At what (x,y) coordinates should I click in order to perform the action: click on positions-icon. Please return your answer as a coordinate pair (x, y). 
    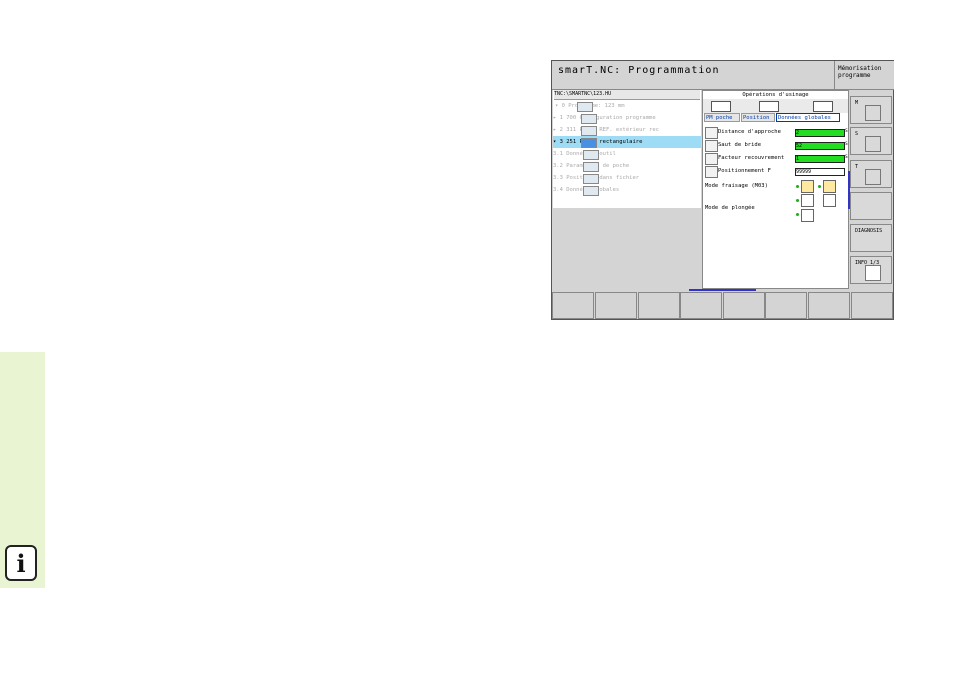
    Looking at the image, I should click on (591, 179).